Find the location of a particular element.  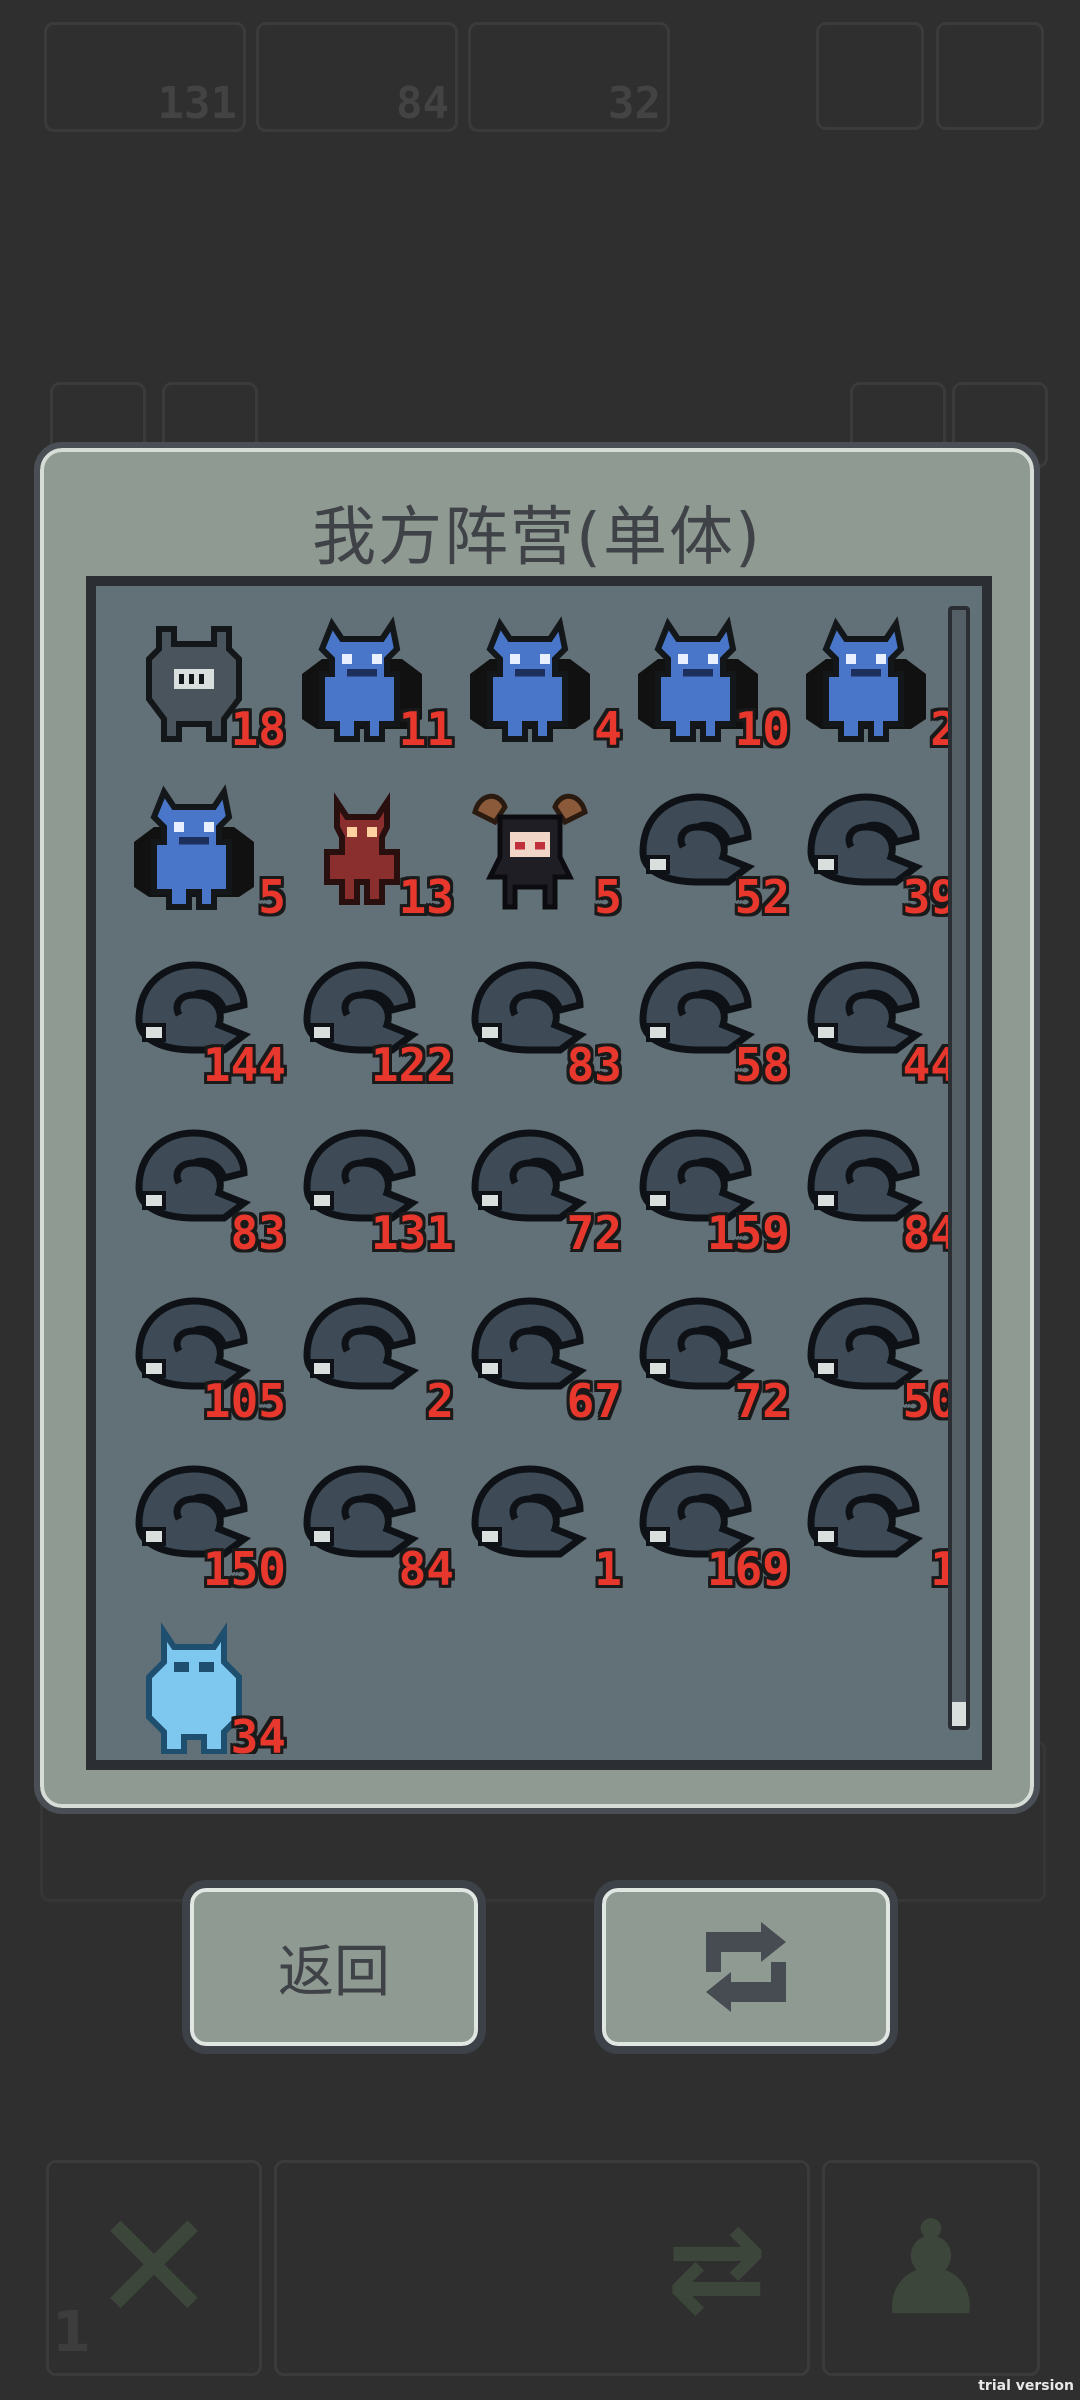

back-button-label: 返回 is located at coordinates (334, 1972).